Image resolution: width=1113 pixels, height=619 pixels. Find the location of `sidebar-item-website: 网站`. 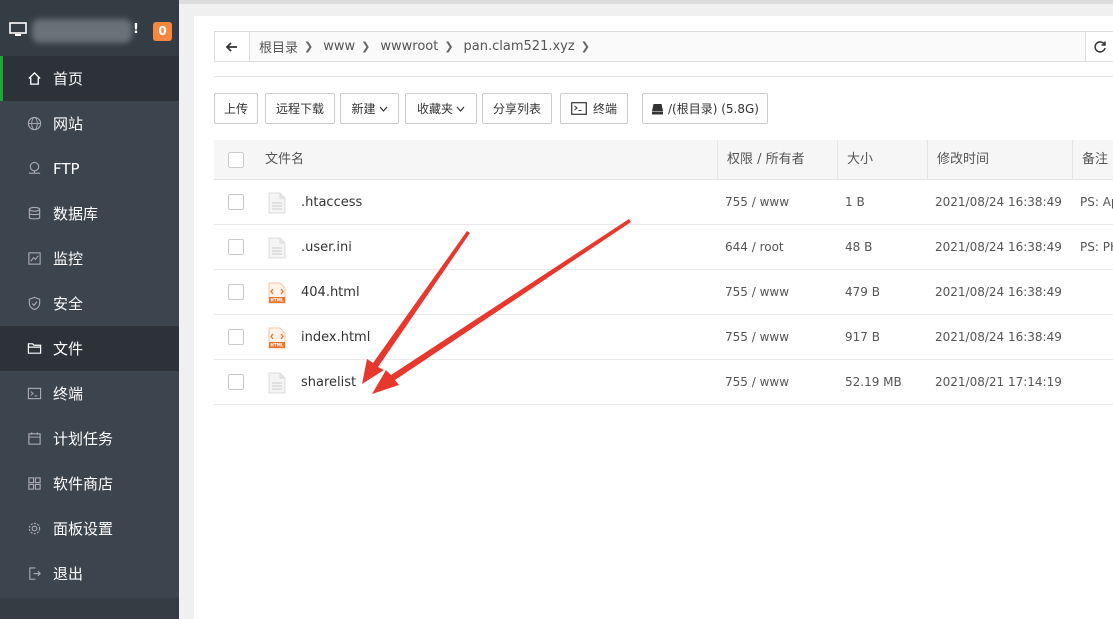

sidebar-item-website: 网站 is located at coordinates (89, 123).